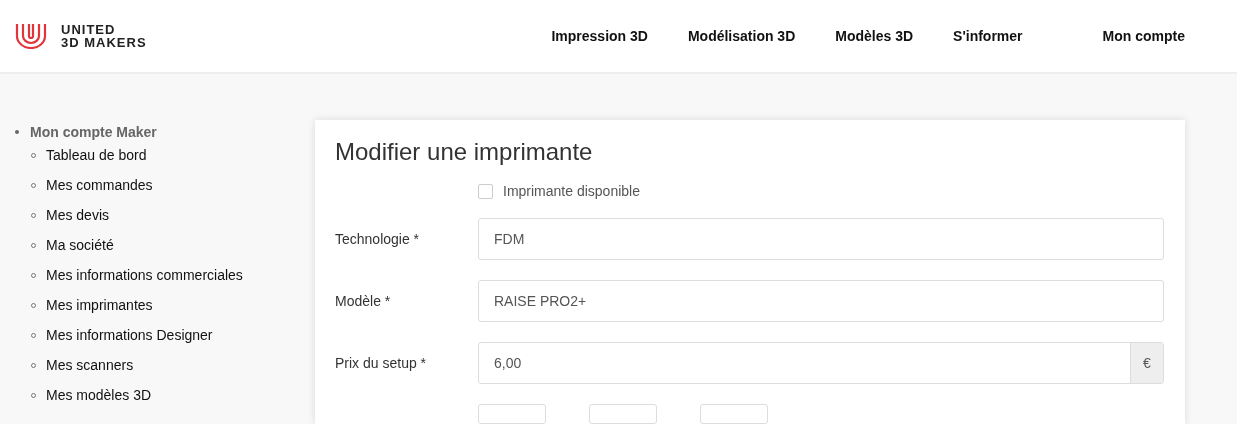  Describe the element at coordinates (821, 301) in the screenshot. I see `input-field: RAISE PRO2+` at that location.